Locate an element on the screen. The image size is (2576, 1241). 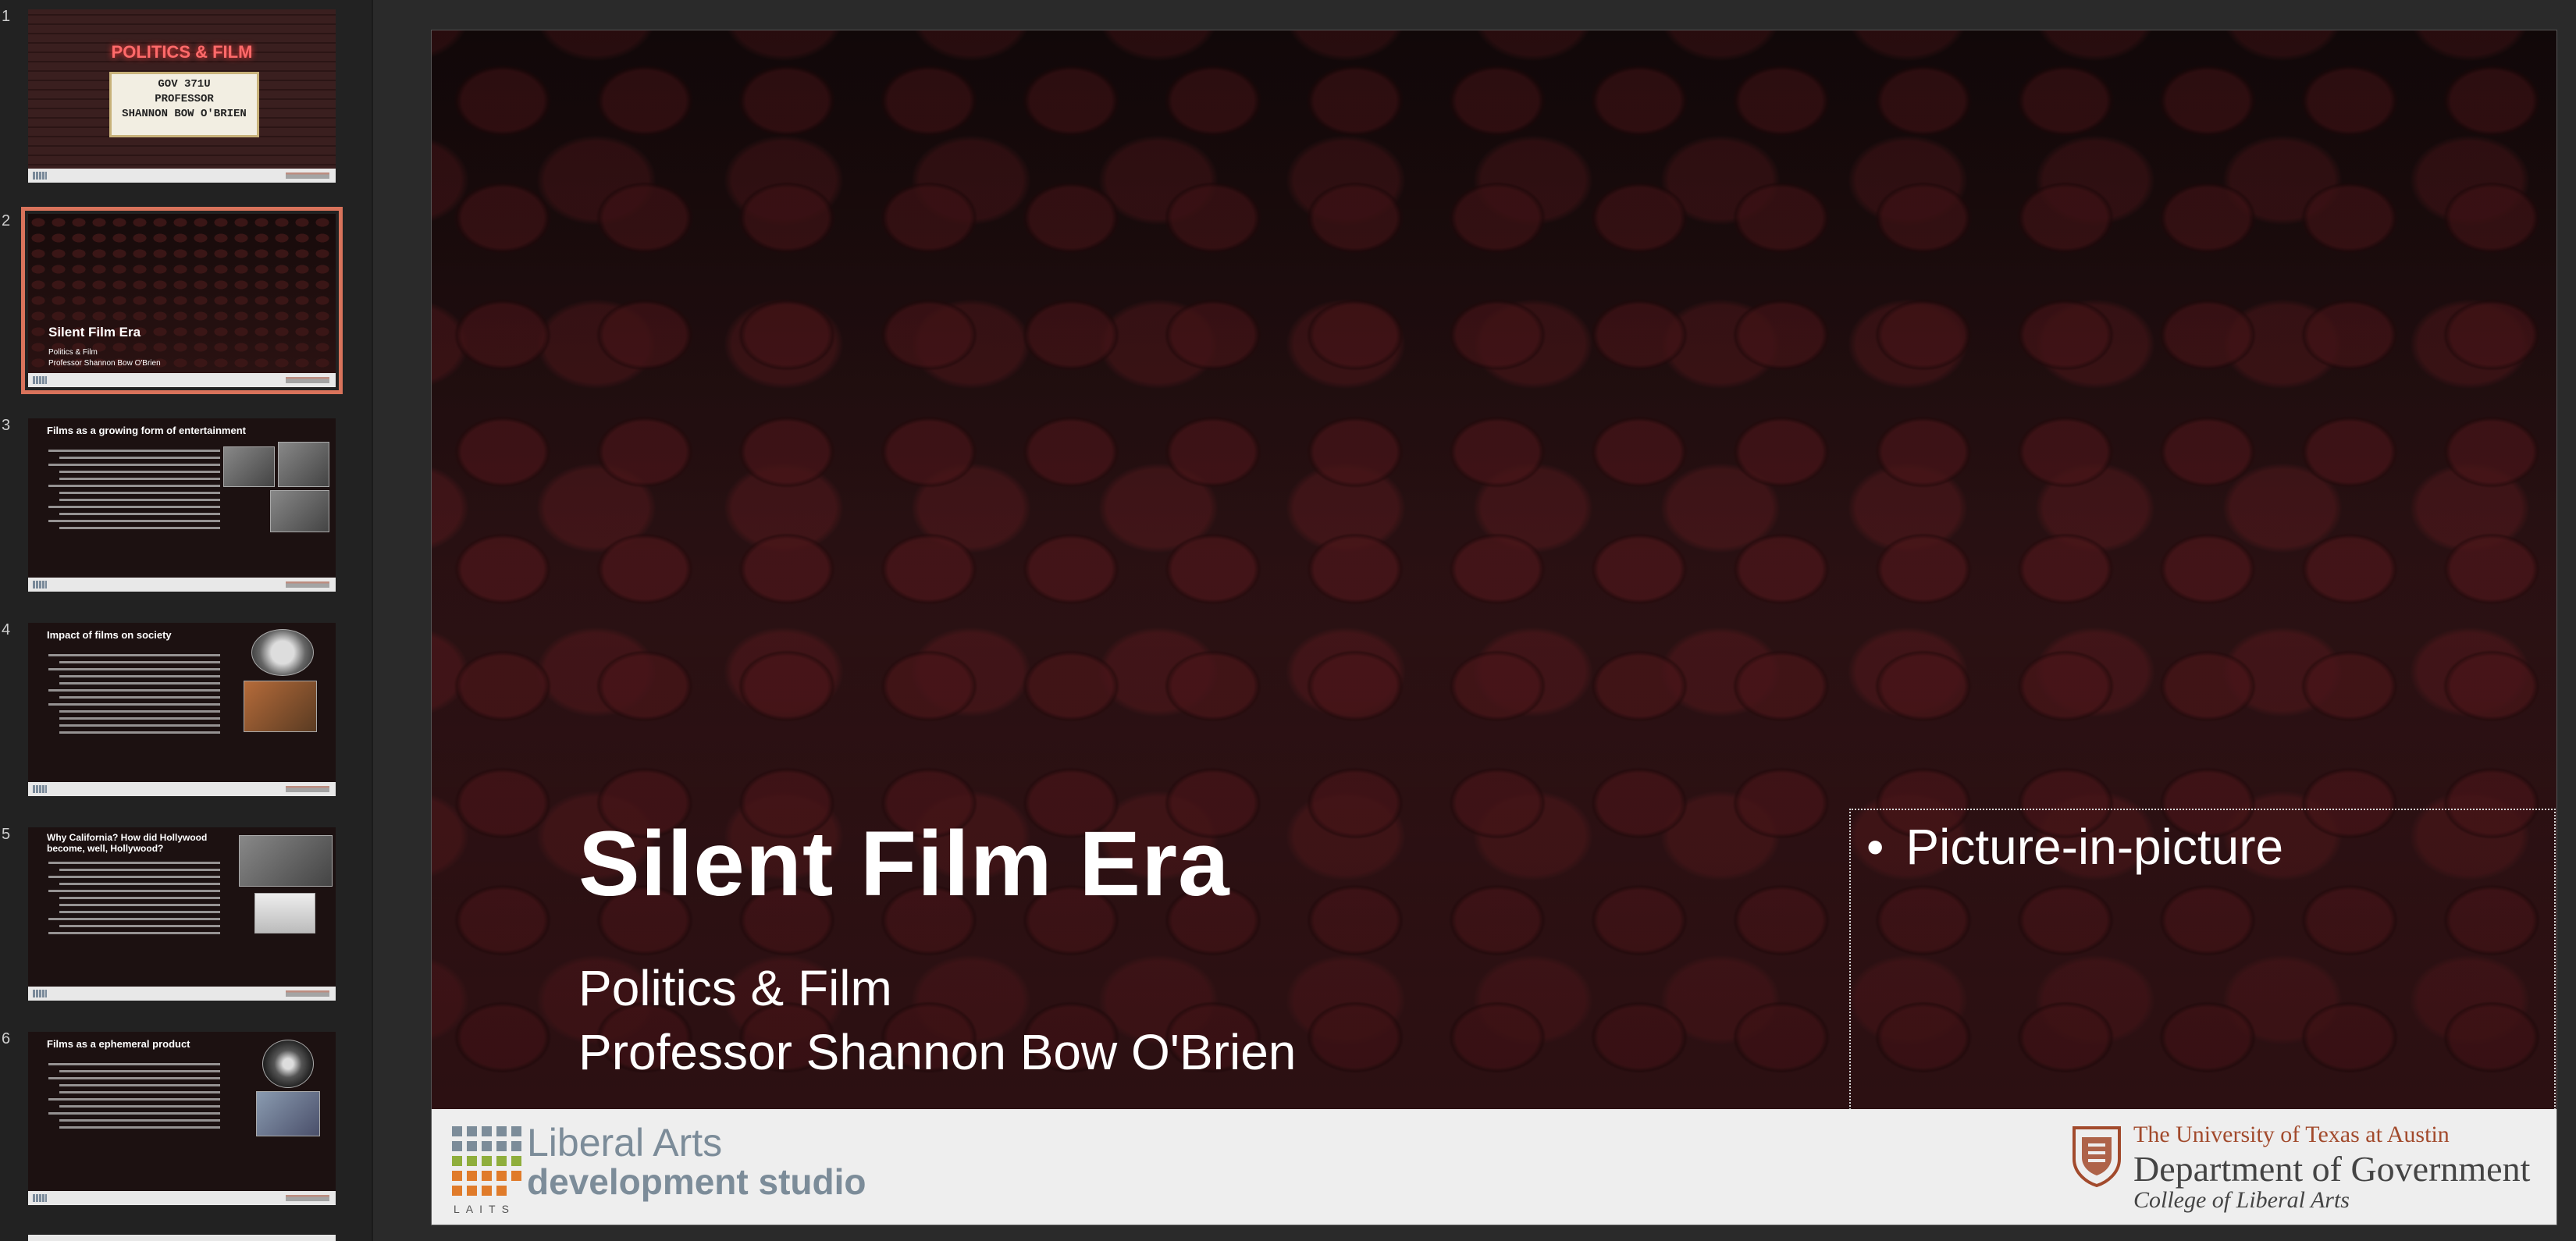
thumbnail-marquee-sign: GOV 371U PROFESSOR SHANNON BOW O'BRIEN is located at coordinates (184, 105).